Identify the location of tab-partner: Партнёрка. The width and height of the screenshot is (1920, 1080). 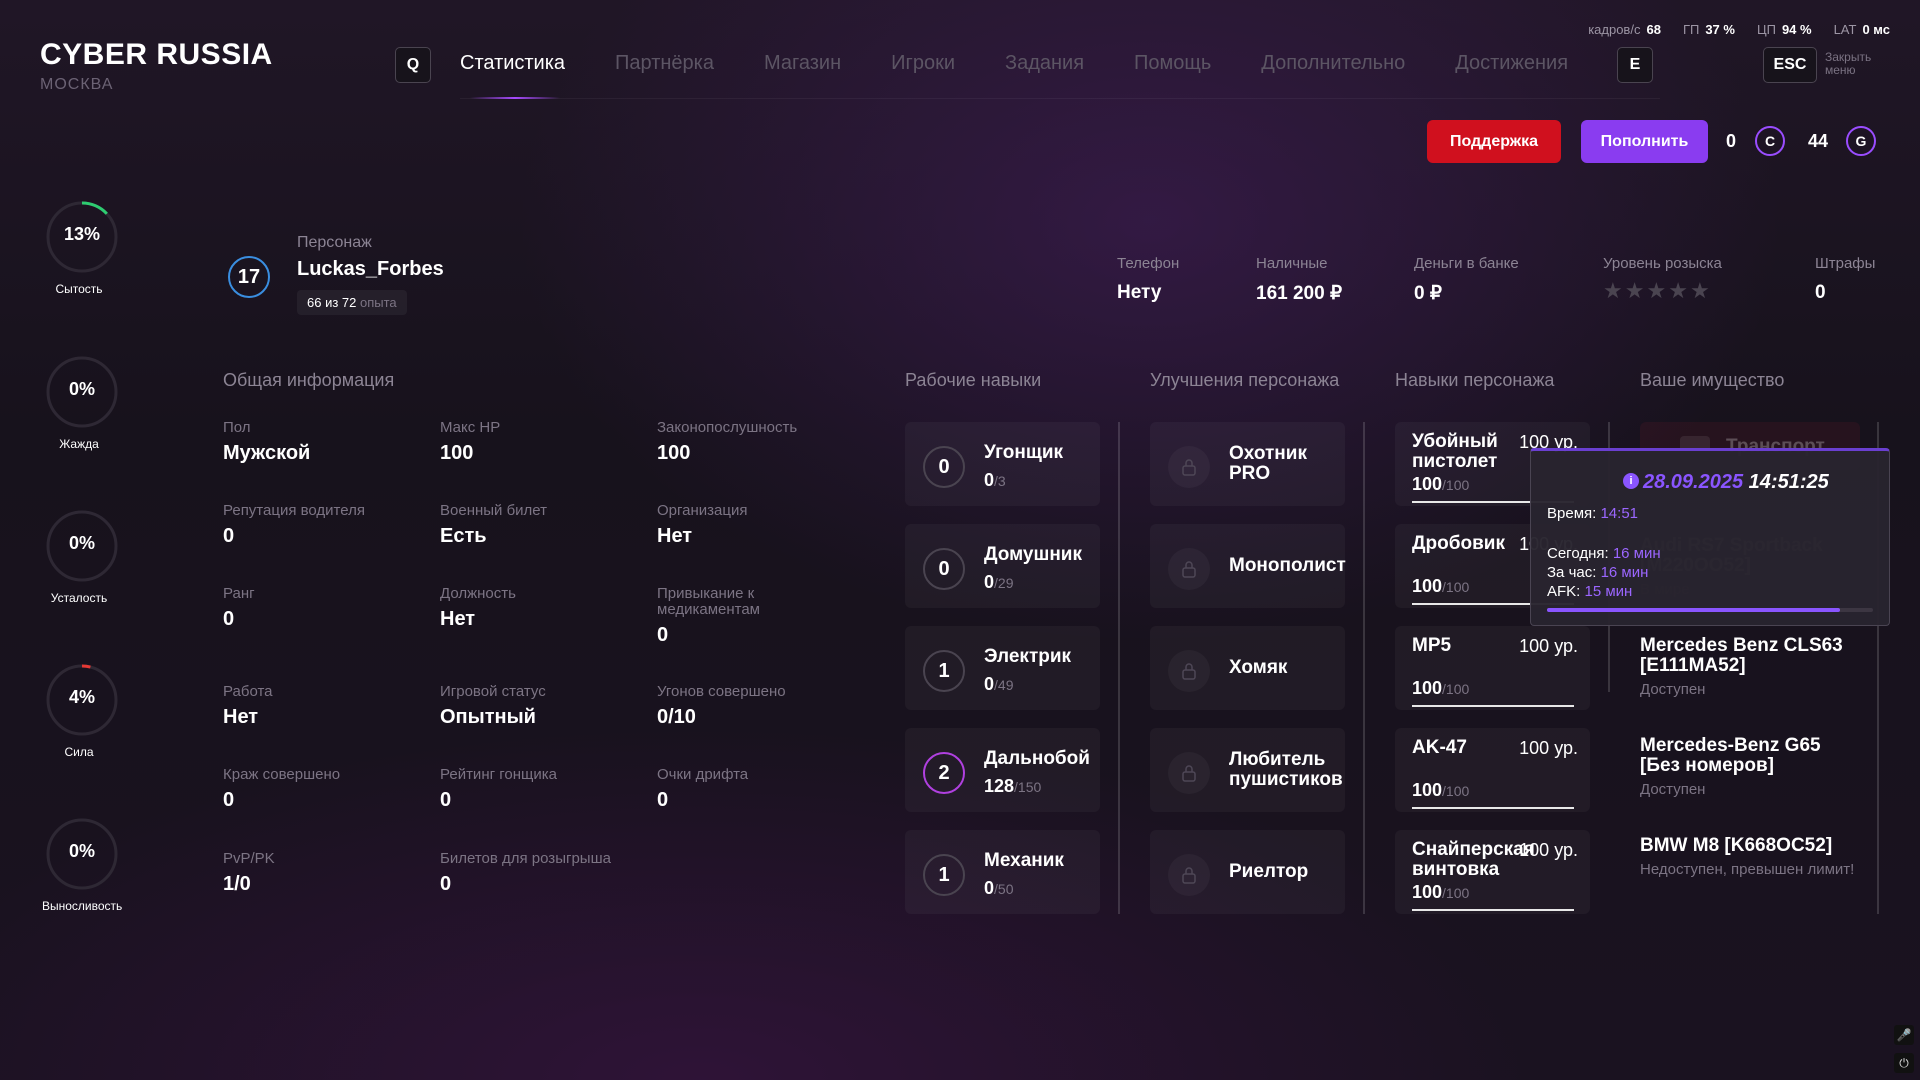
(664, 63).